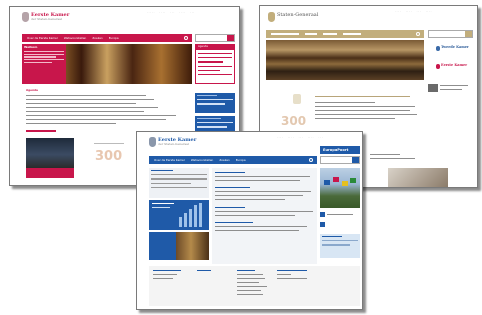  Describe the element at coordinates (454, 65) in the screenshot. I see `eerste-kamer-link: Eerste Kamer` at that location.